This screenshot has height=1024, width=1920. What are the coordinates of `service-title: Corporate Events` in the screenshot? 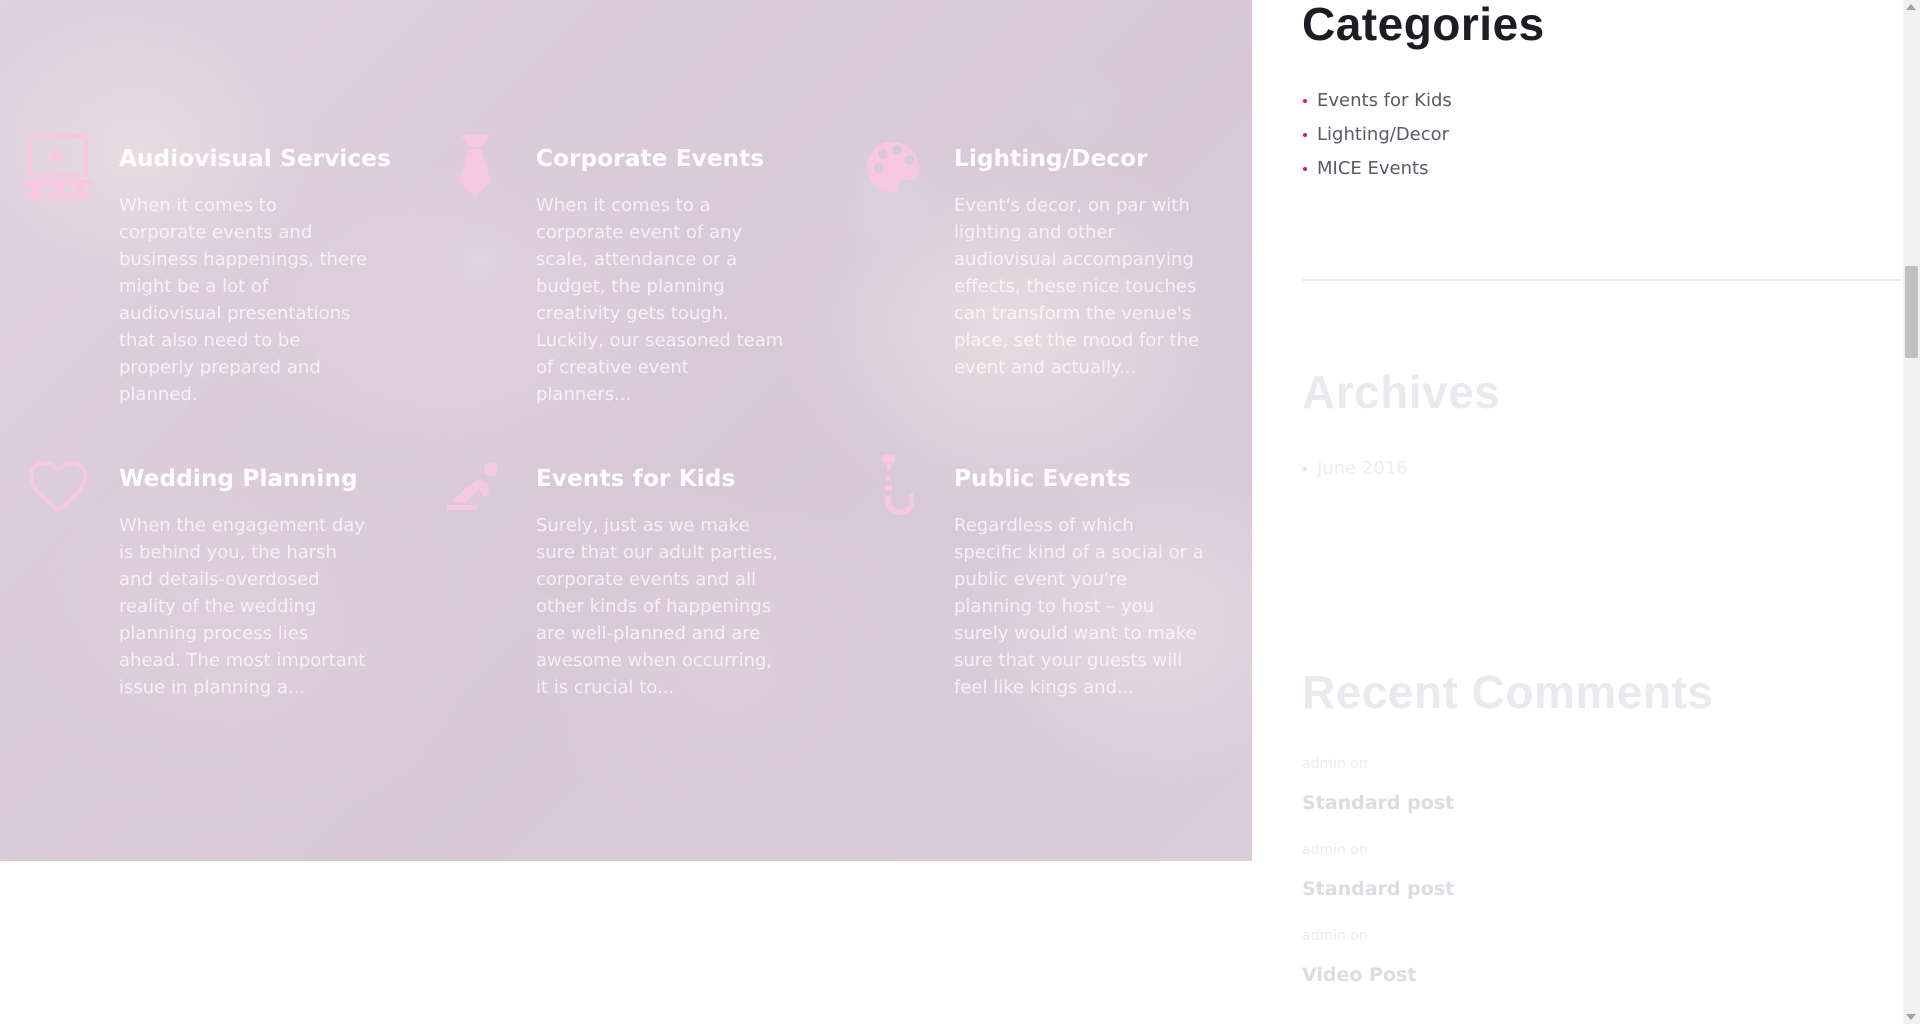 It's located at (686, 159).